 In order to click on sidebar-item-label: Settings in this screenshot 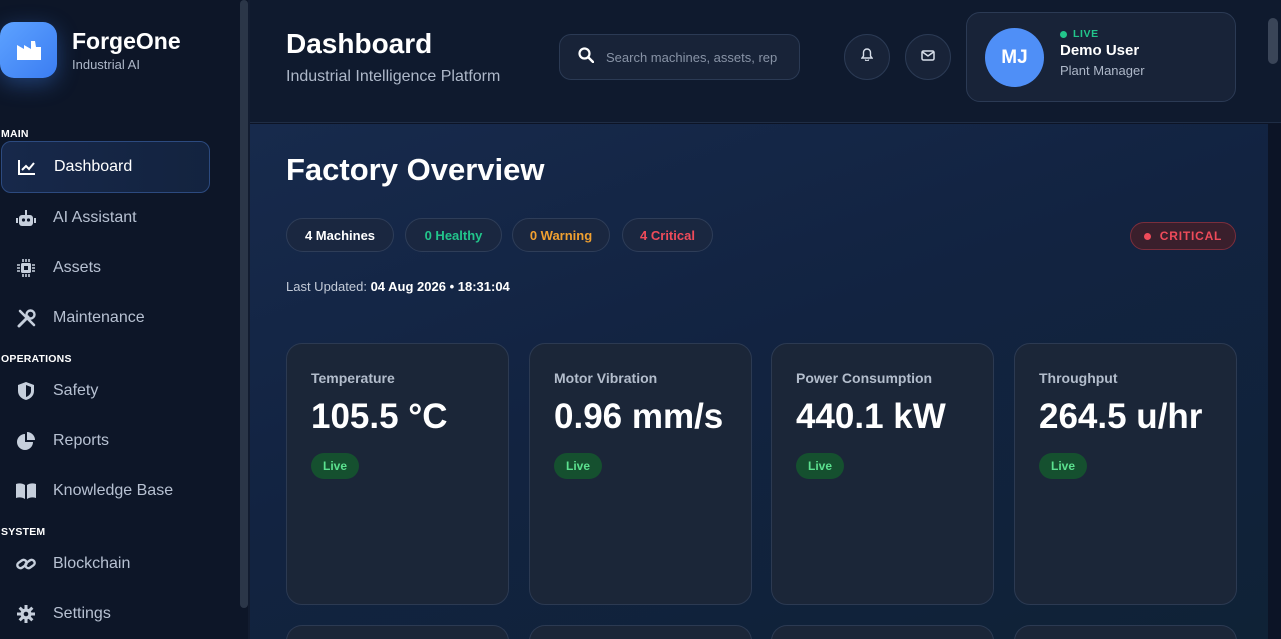, I will do `click(82, 613)`.